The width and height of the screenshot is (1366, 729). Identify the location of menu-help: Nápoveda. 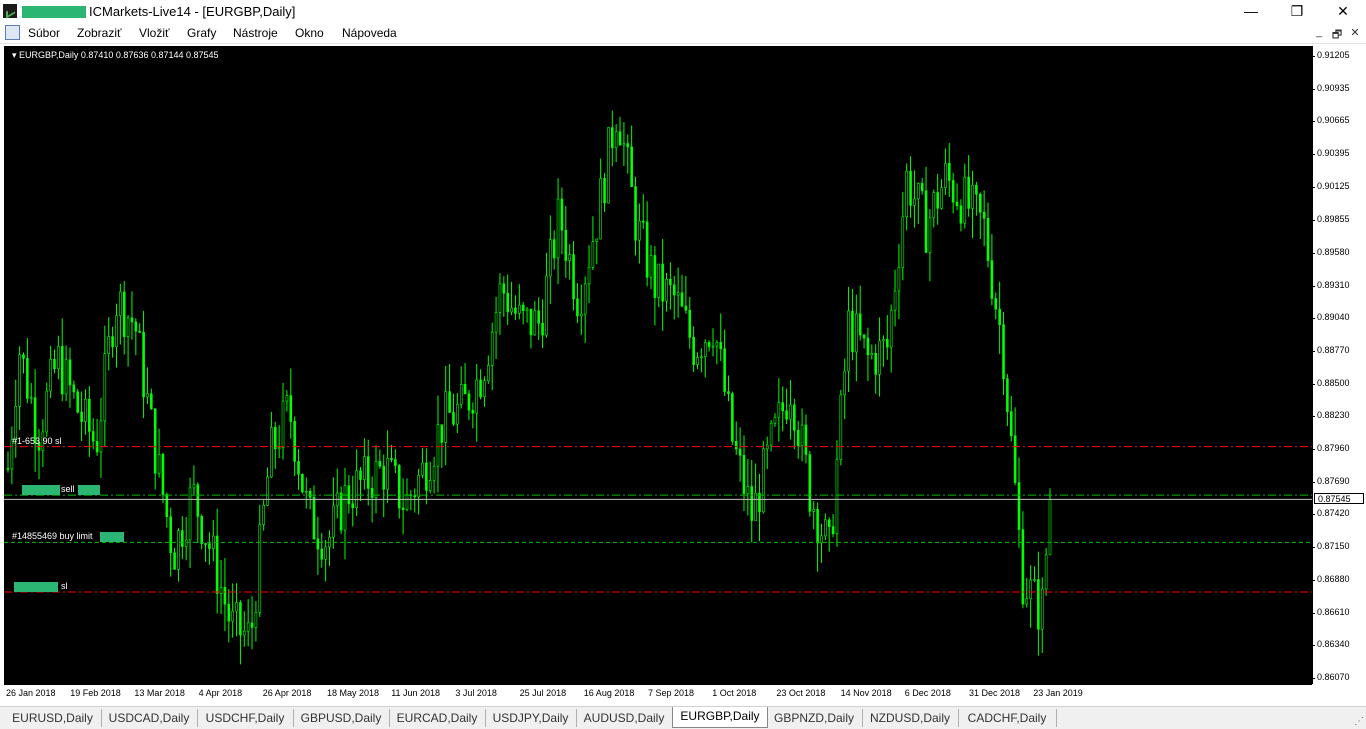
(369, 33).